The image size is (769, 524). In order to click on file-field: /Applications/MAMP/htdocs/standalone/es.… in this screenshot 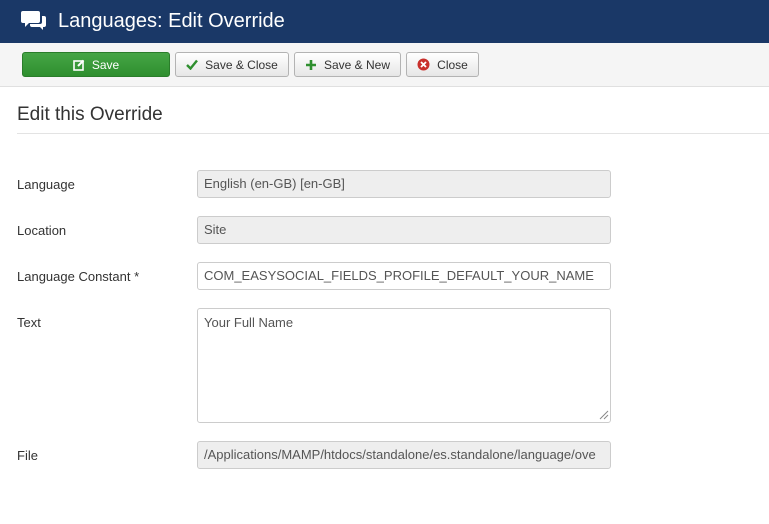, I will do `click(404, 455)`.